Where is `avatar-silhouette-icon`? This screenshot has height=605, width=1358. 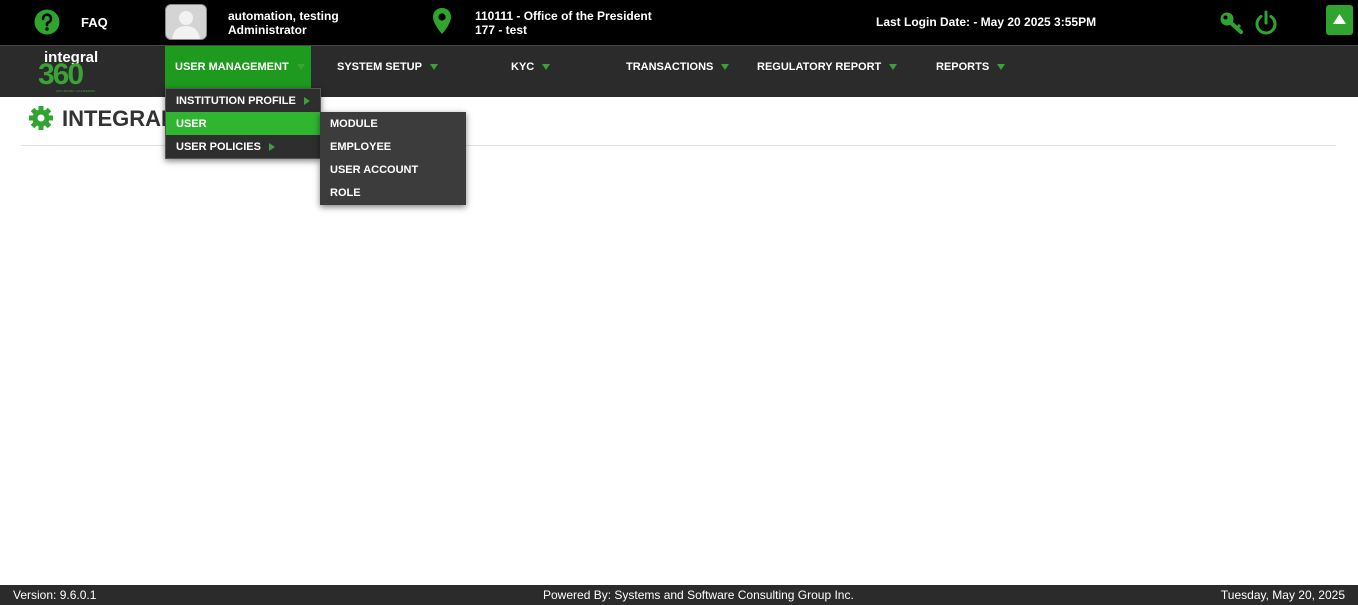 avatar-silhouette-icon is located at coordinates (186, 22).